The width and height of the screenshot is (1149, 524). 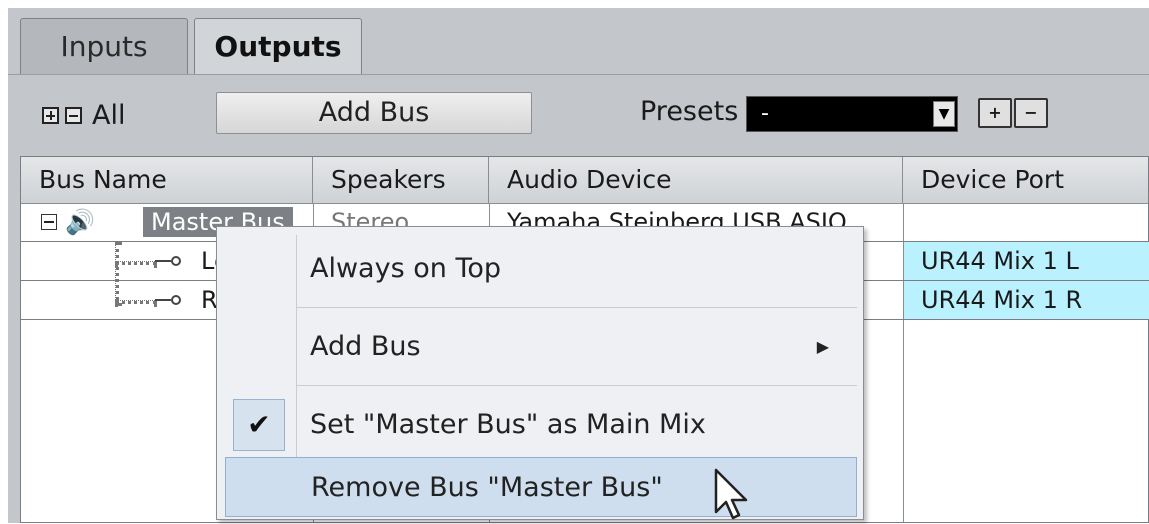 What do you see at coordinates (995, 113) in the screenshot?
I see `store-preset-icon: +` at bounding box center [995, 113].